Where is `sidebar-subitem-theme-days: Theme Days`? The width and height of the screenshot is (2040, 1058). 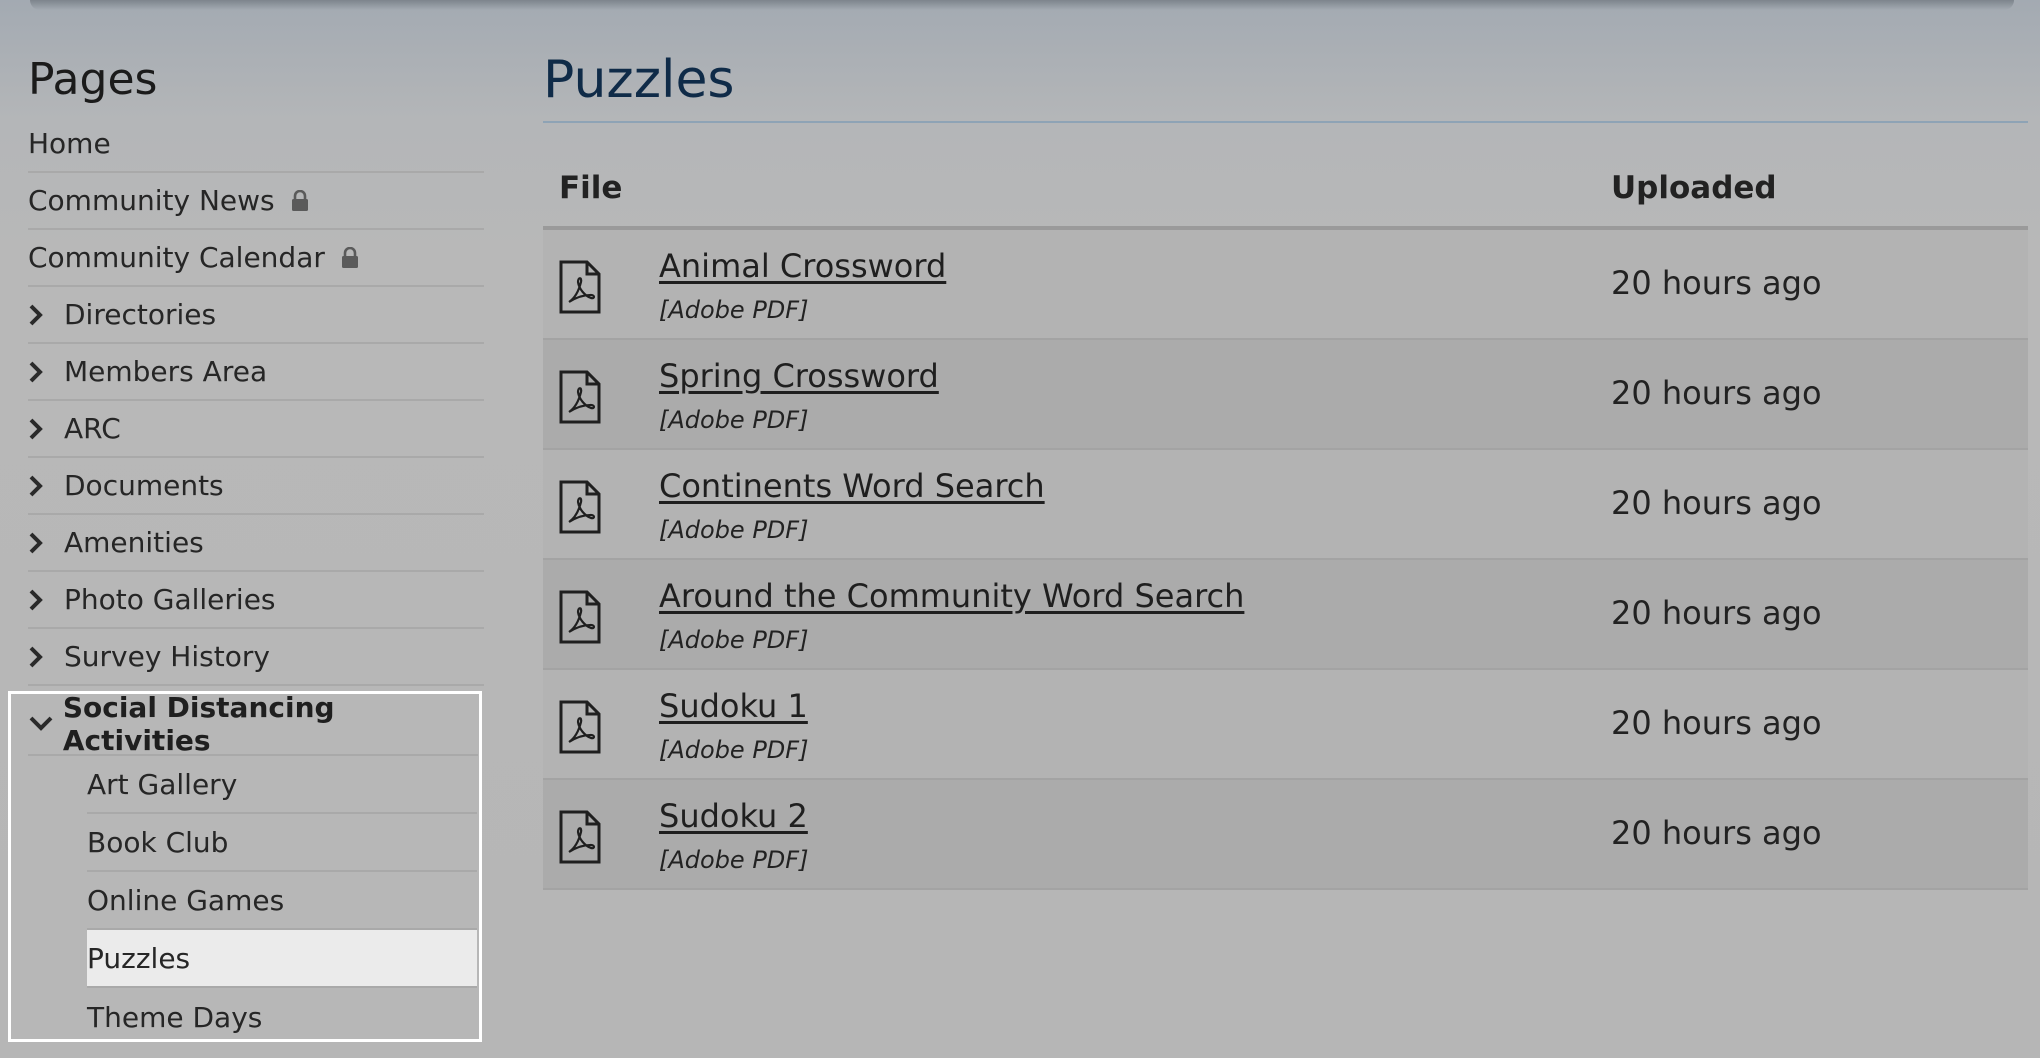
sidebar-subitem-theme-days: Theme Days is located at coordinates (282, 1017).